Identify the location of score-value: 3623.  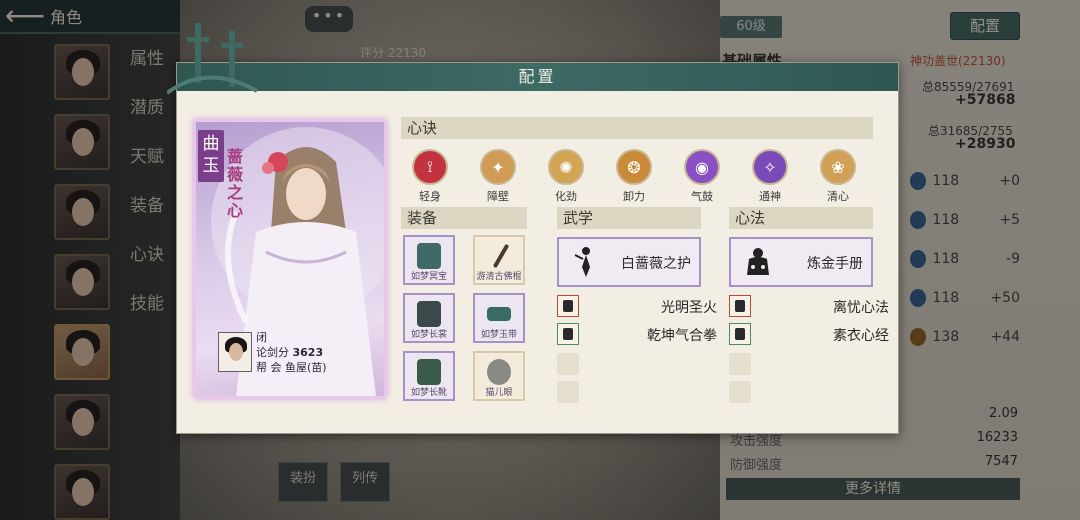
(308, 352).